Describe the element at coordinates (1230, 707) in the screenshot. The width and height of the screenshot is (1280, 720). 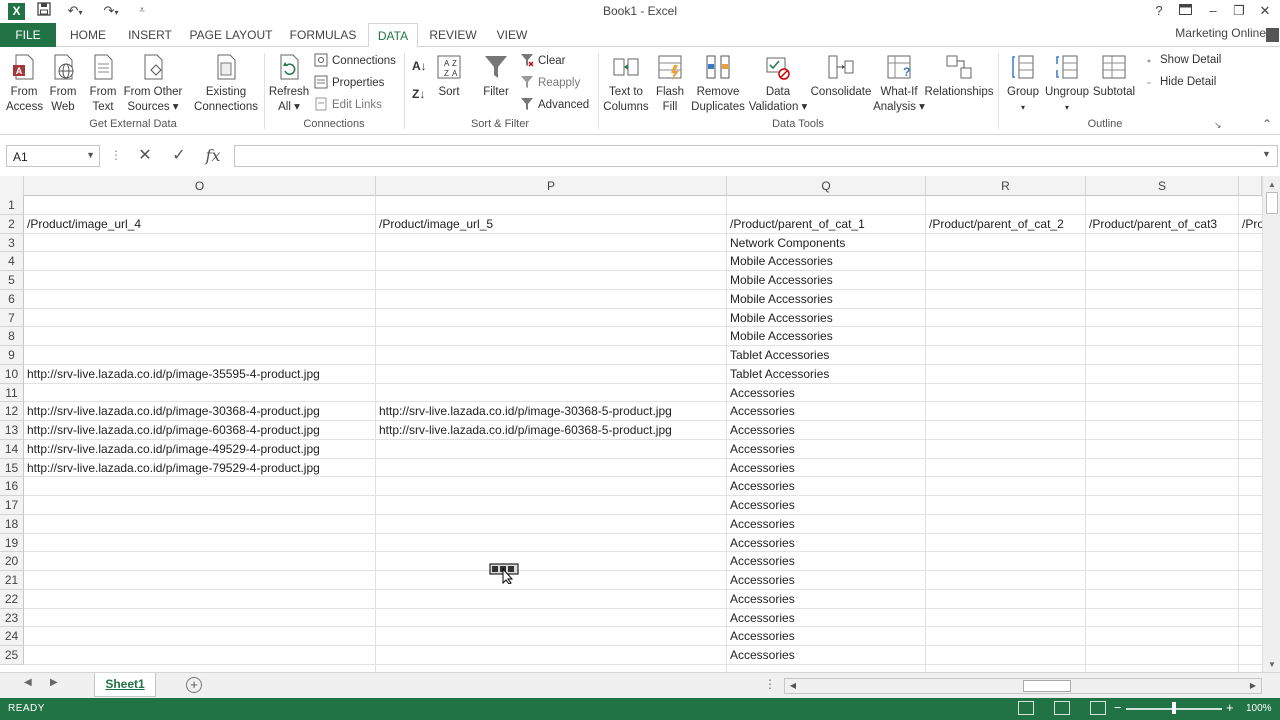
I see `zoom-in-icon: +` at that location.